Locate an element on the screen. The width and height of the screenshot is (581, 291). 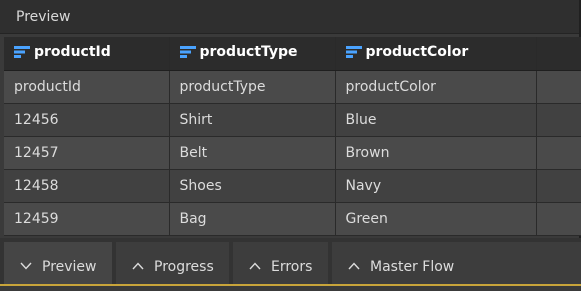
table-cell: Brown is located at coordinates (436, 153).